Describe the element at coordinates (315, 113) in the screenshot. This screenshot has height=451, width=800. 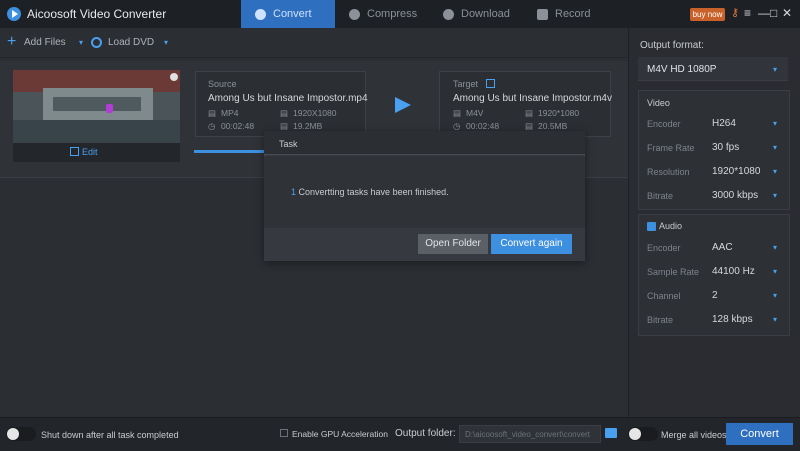
I see `source-resolution: 1920X1080` at that location.